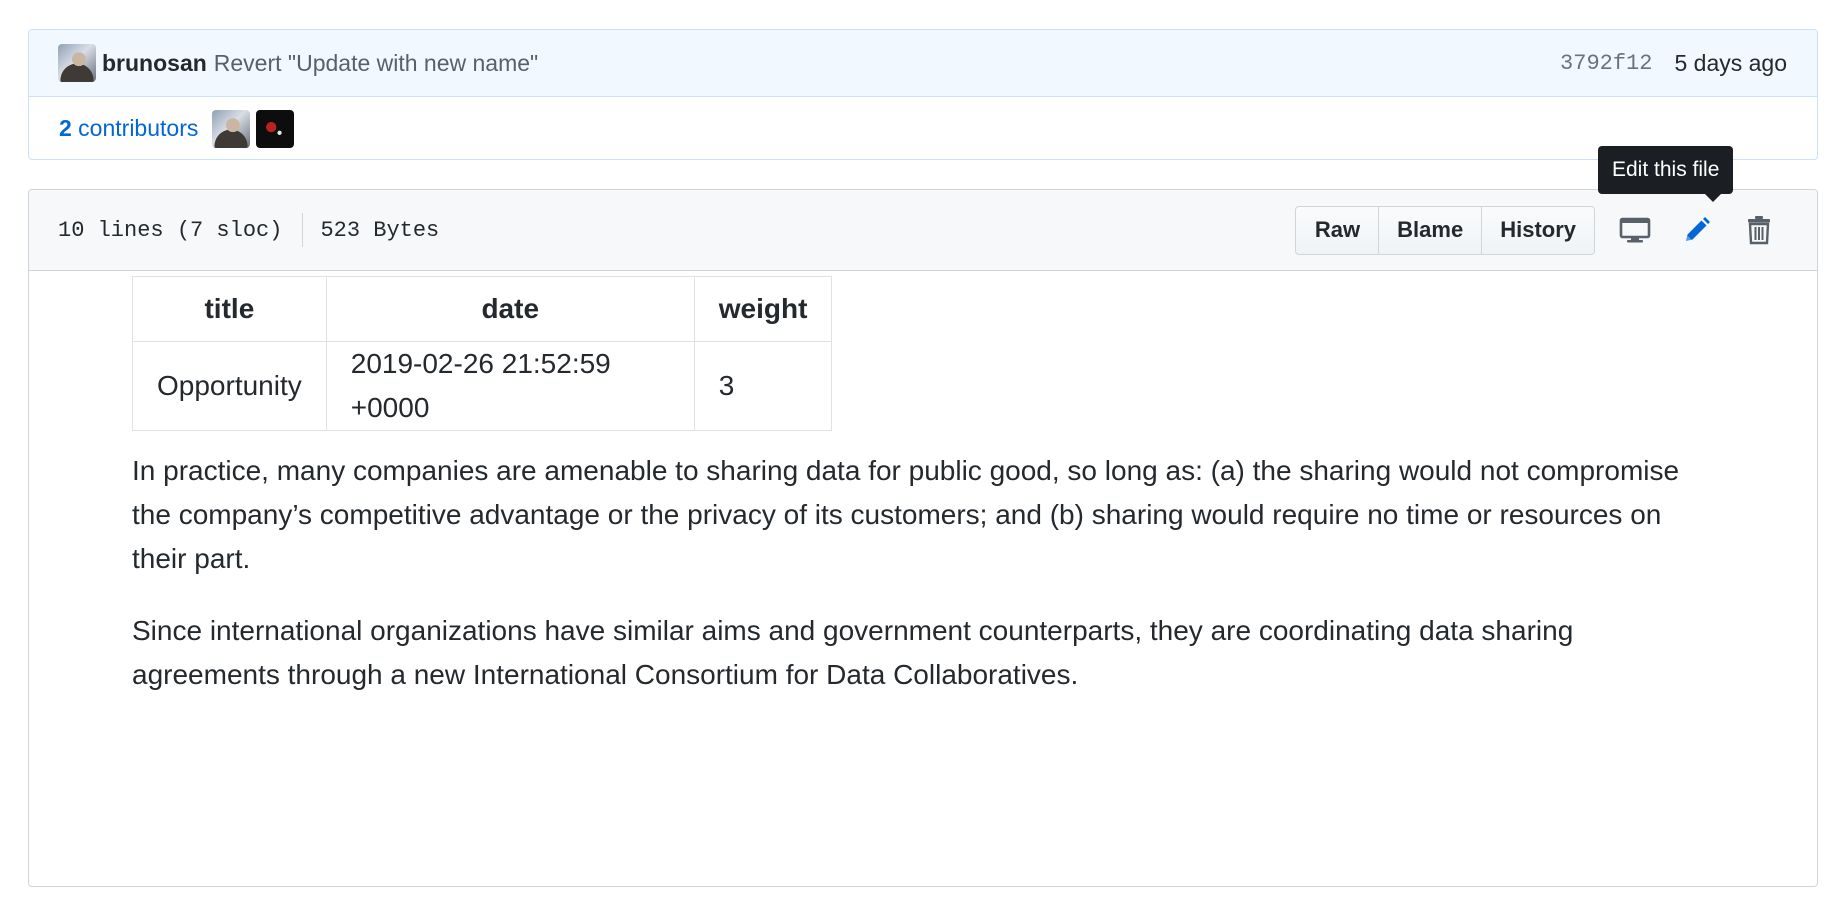 Image resolution: width=1848 pixels, height=914 pixels. I want to click on file-info-divider, so click(303, 230).